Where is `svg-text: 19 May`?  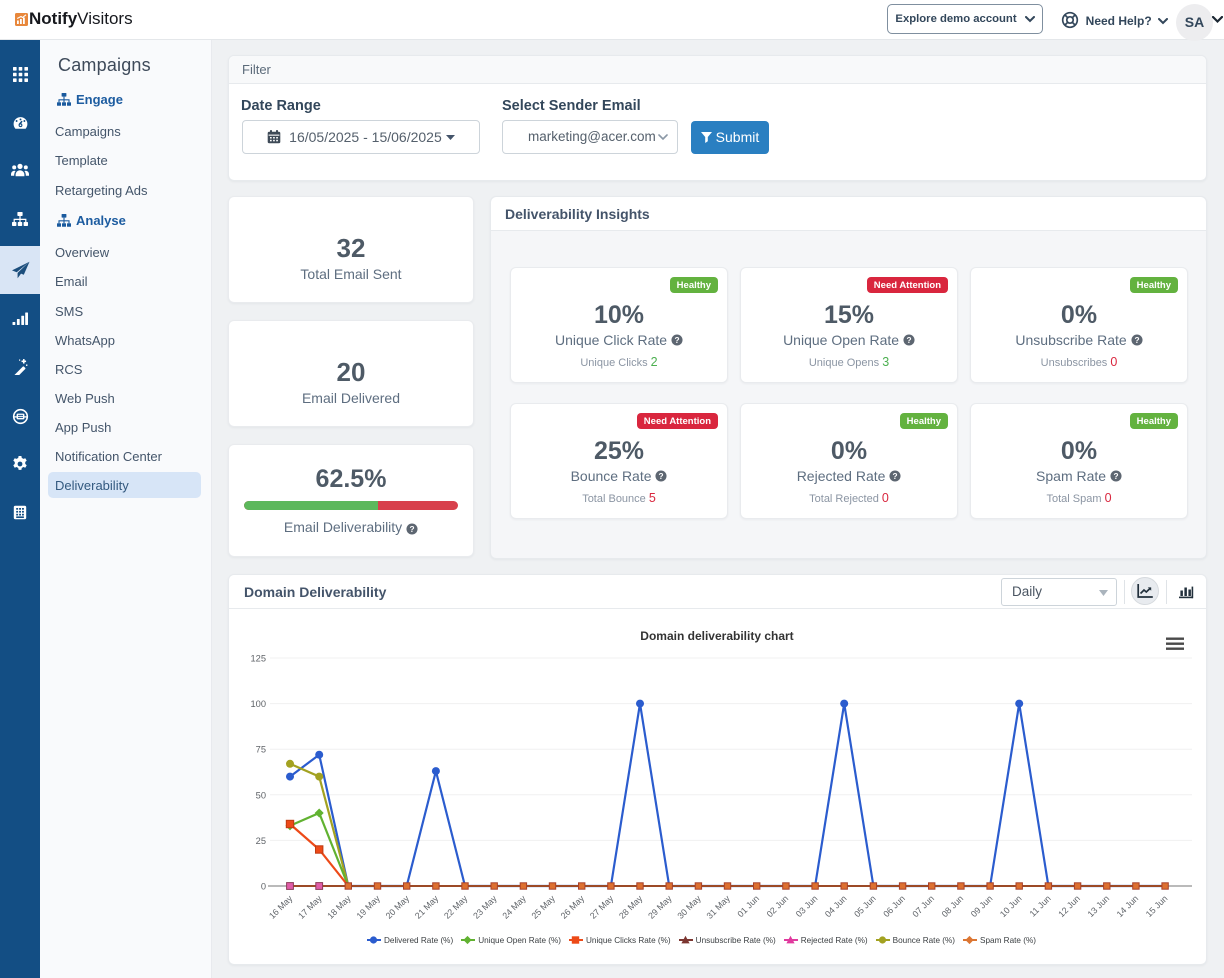
svg-text: 19 May is located at coordinates (368, 907).